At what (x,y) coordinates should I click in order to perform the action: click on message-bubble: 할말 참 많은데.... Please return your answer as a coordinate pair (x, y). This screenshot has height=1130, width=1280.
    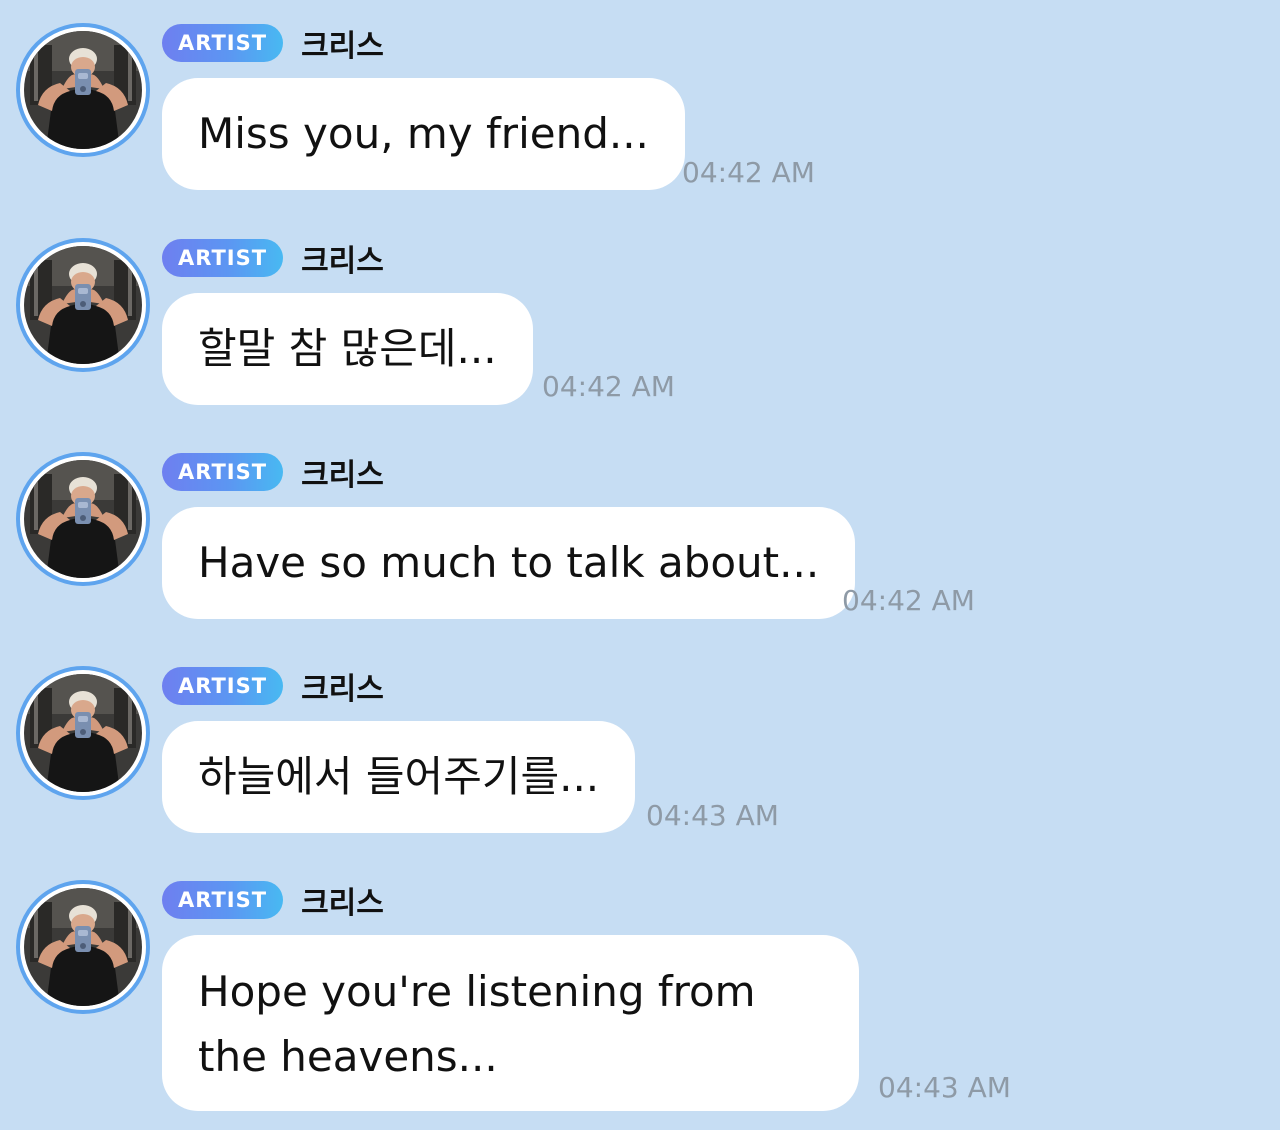
    Looking at the image, I should click on (347, 349).